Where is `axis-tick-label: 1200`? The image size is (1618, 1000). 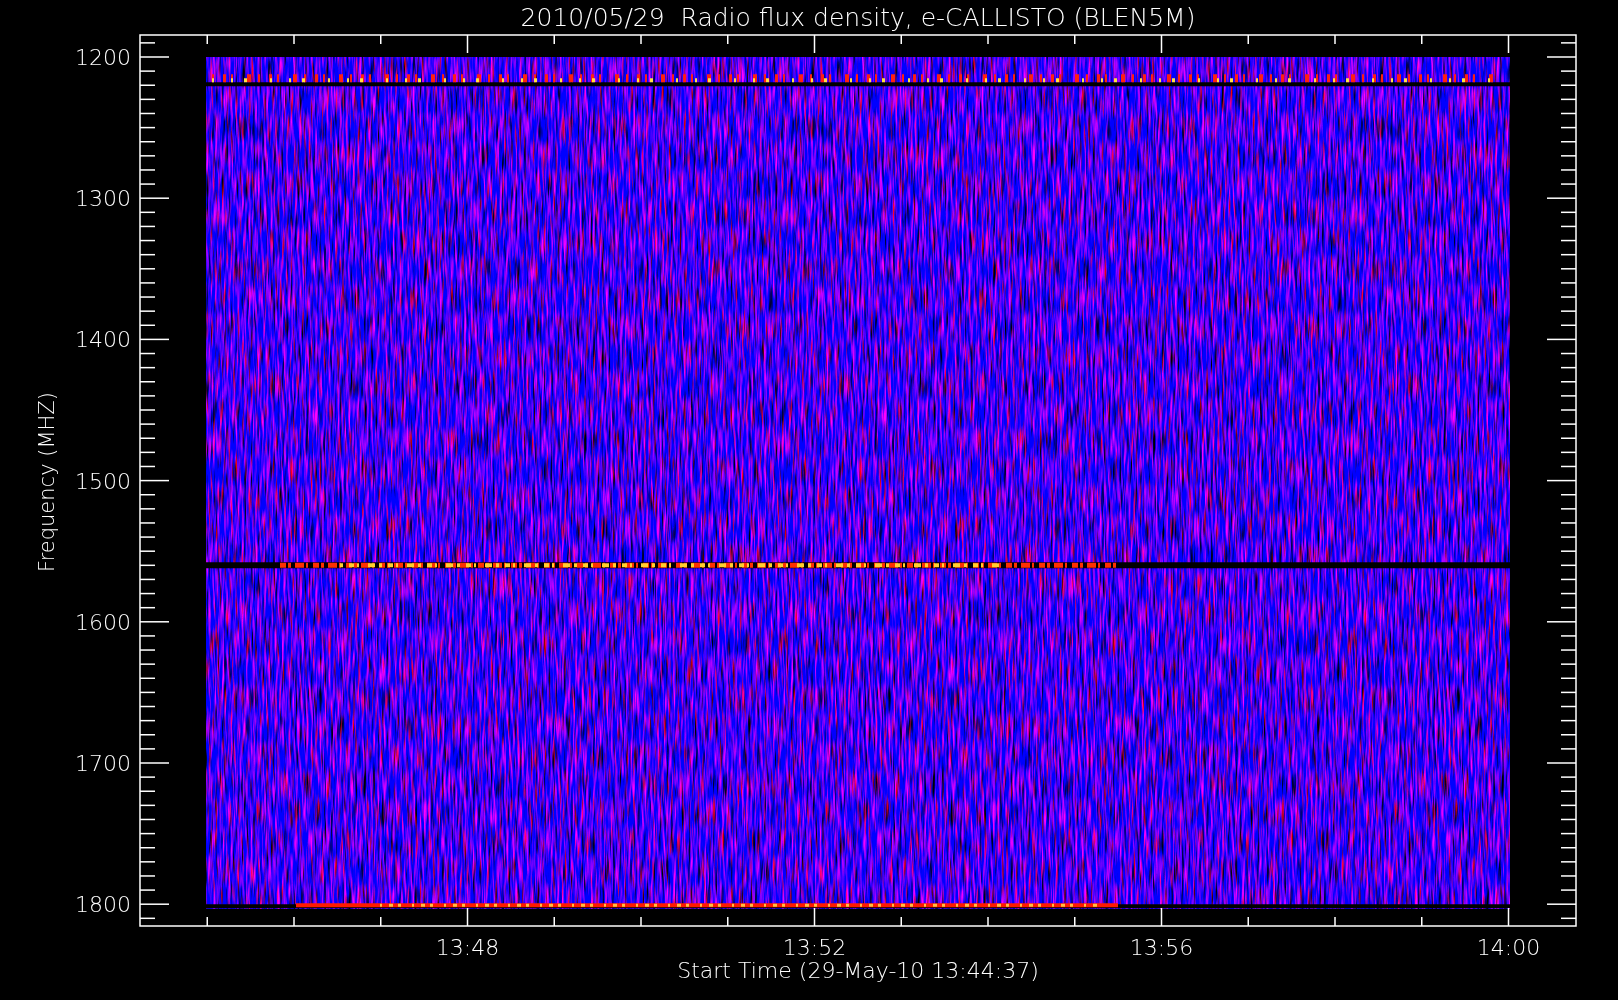 axis-tick-label: 1200 is located at coordinates (103, 57).